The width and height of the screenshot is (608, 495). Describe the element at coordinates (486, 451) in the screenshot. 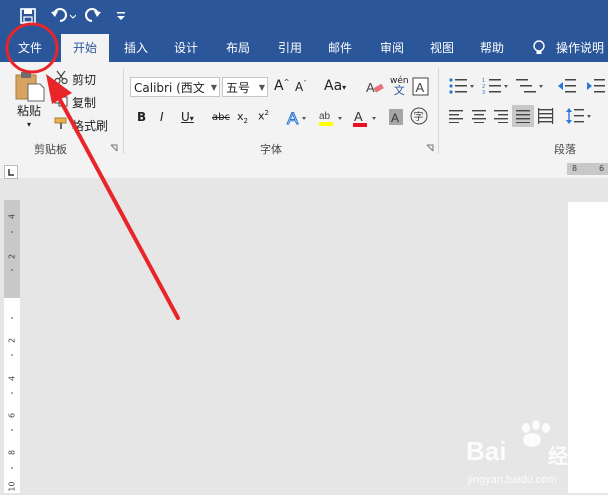

I see `watermark-brand: Bai` at that location.